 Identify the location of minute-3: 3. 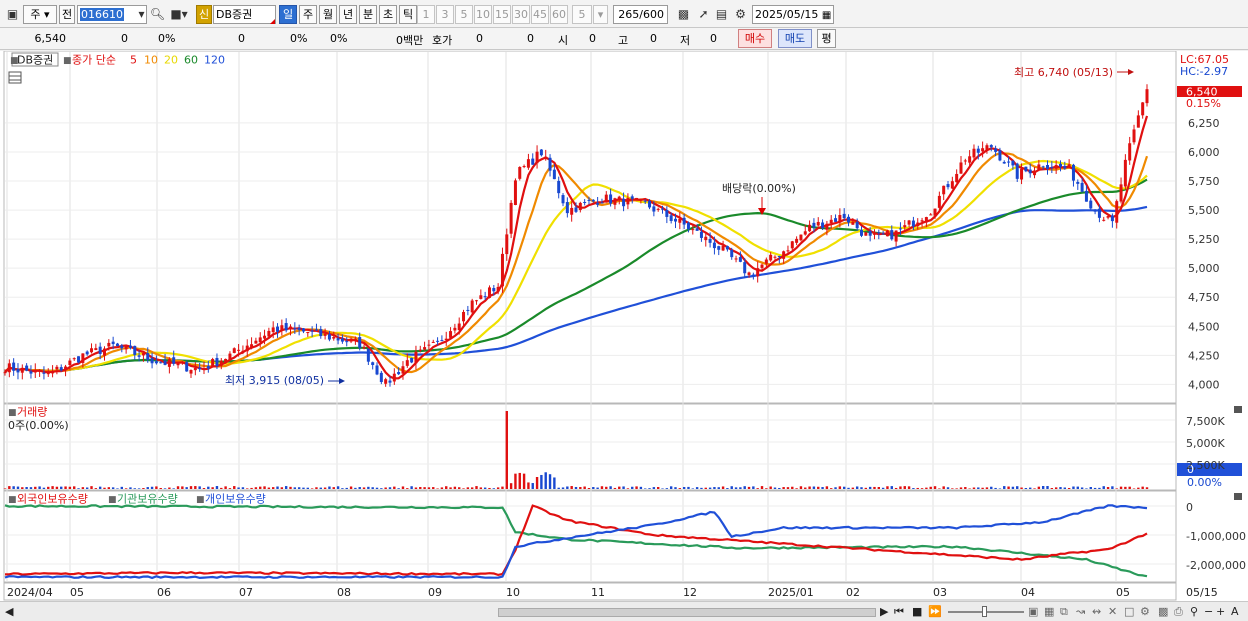
(445, 14).